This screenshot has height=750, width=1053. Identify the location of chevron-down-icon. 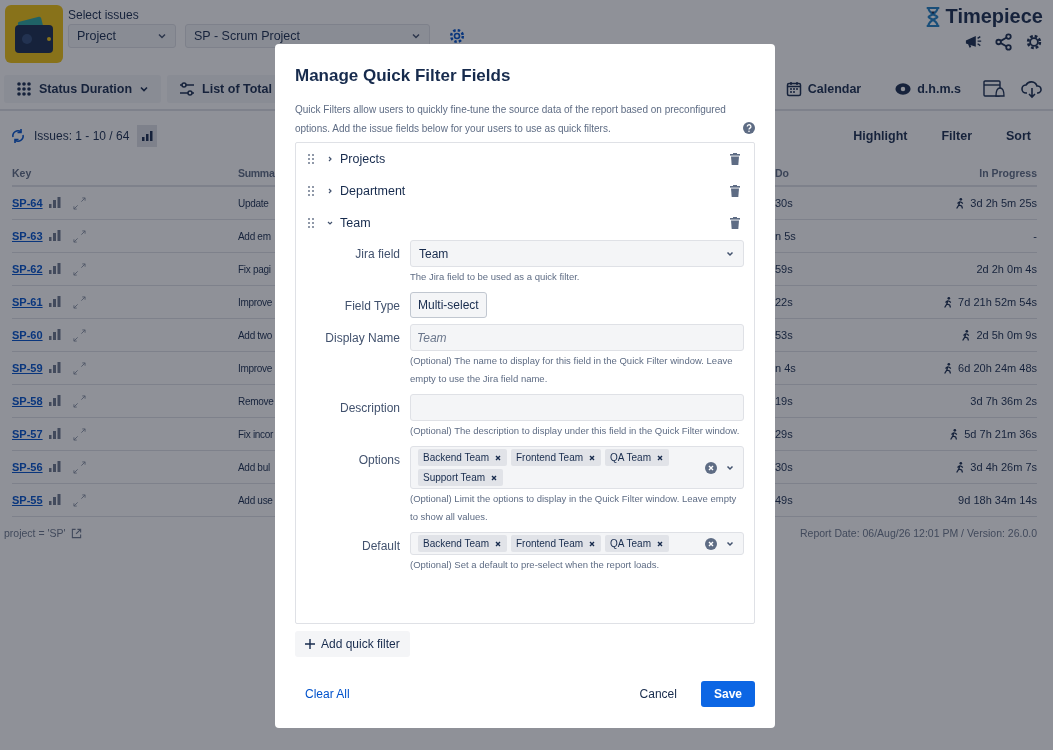
(330, 223).